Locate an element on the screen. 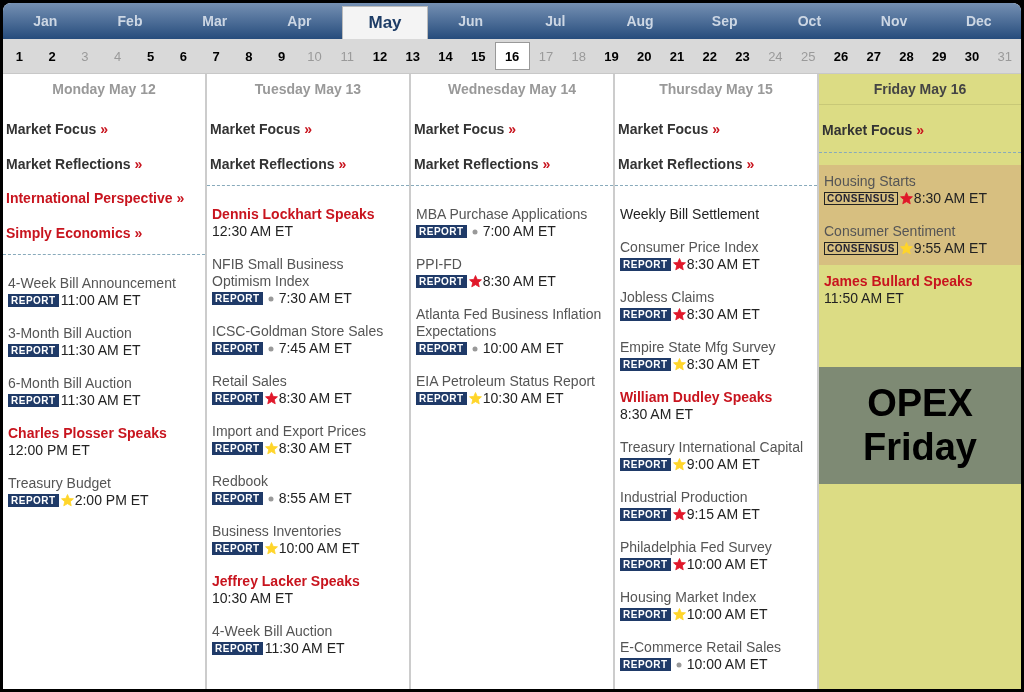  event-title: Jobless Claims is located at coordinates (716, 297).